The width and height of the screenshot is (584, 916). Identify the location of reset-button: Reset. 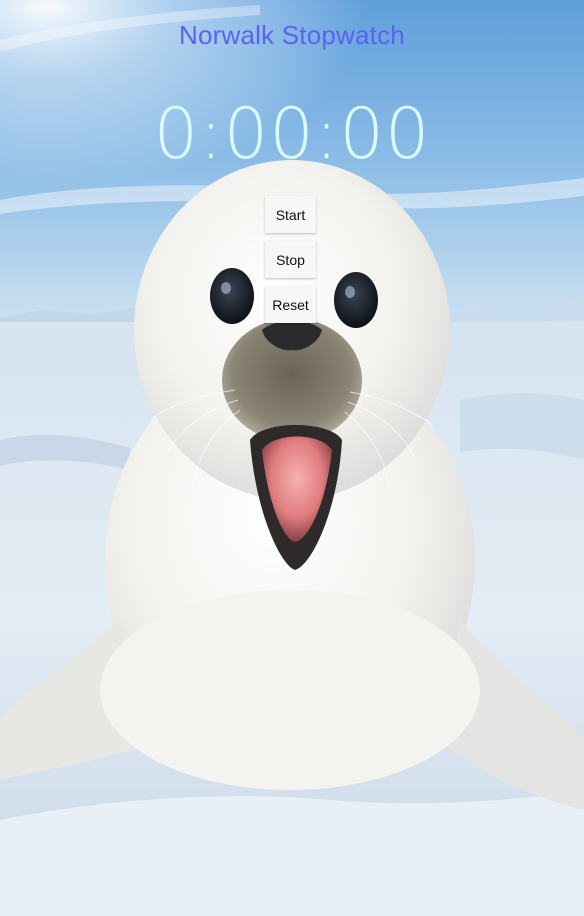
(290, 304).